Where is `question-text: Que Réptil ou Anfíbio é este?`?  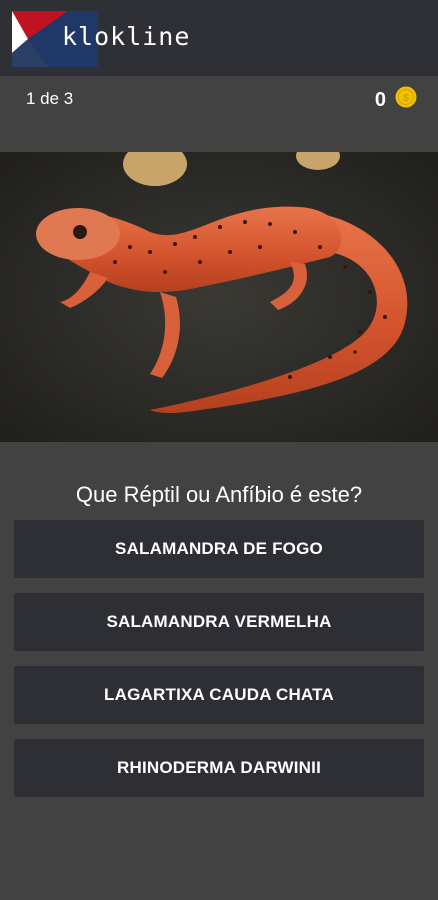 question-text: Que Réptil ou Anfíbio é este? is located at coordinates (219, 494).